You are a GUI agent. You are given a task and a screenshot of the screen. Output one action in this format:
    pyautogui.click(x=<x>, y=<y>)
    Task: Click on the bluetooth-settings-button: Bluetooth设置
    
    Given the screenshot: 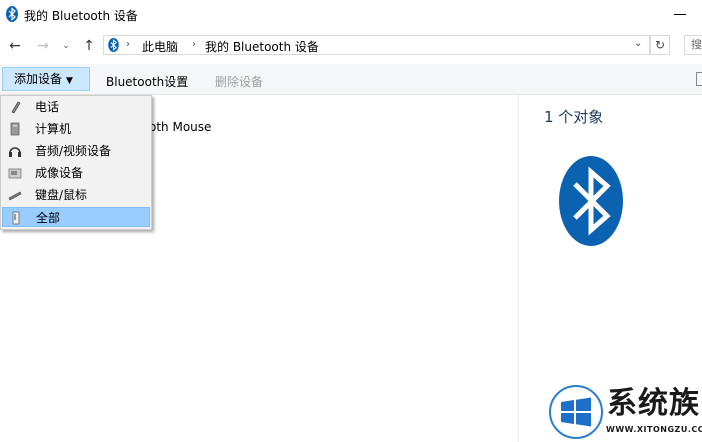 What is the action you would take?
    pyautogui.click(x=147, y=81)
    